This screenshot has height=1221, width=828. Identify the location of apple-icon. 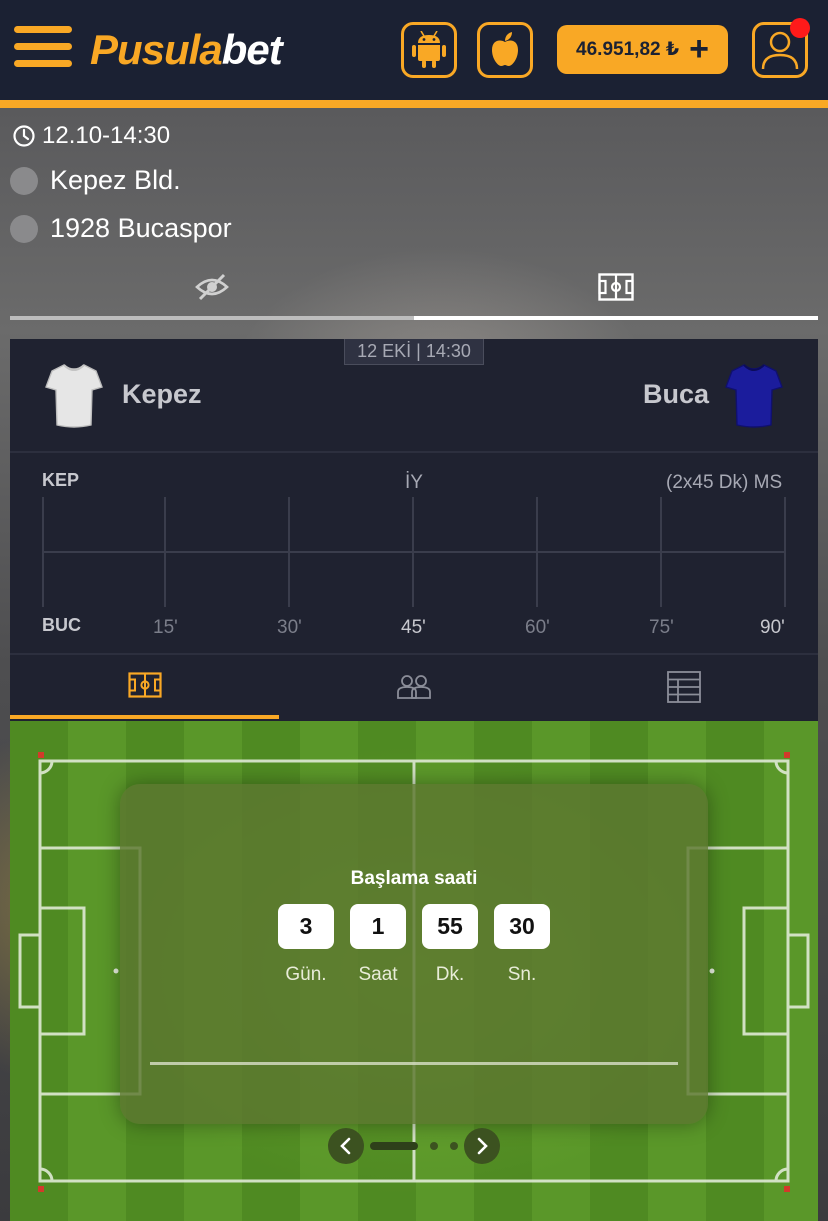
(505, 49).